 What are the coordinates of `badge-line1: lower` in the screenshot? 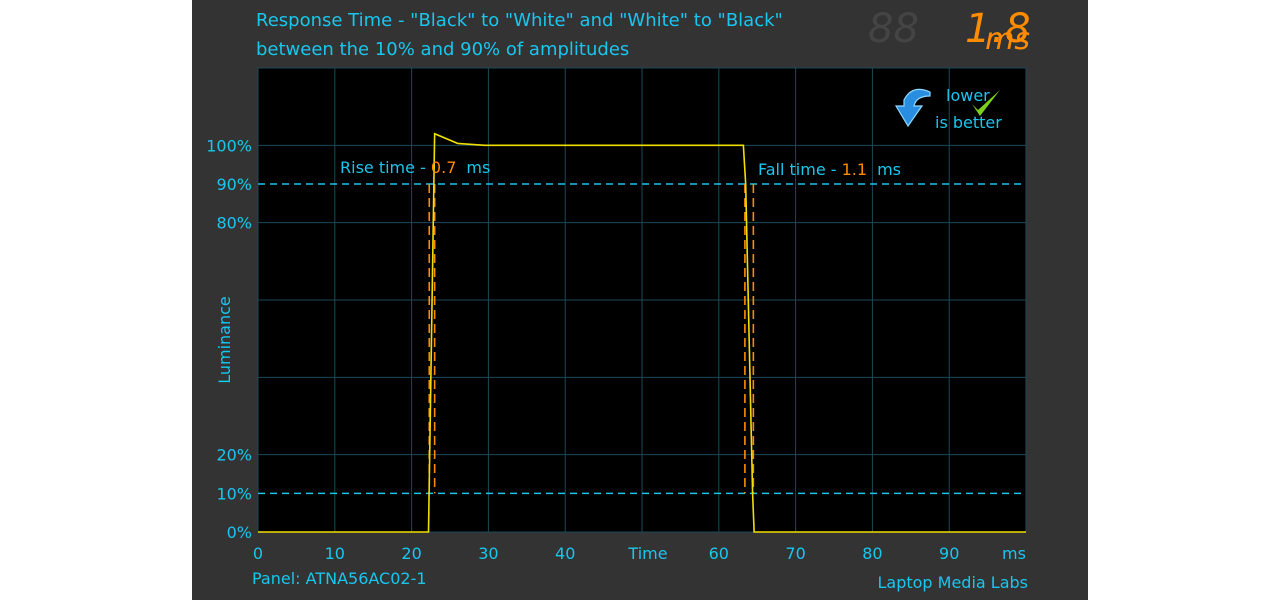 It's located at (968, 95).